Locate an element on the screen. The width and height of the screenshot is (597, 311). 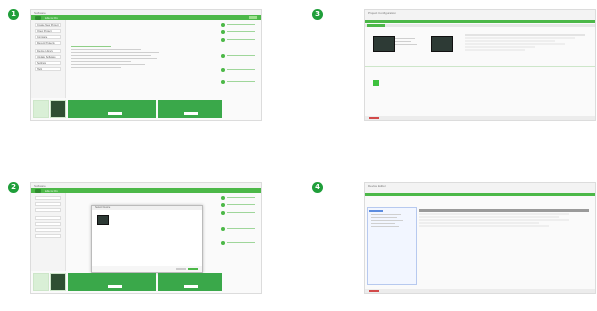
select-device-dialog: Select Device is located at coordinates (147, 239).